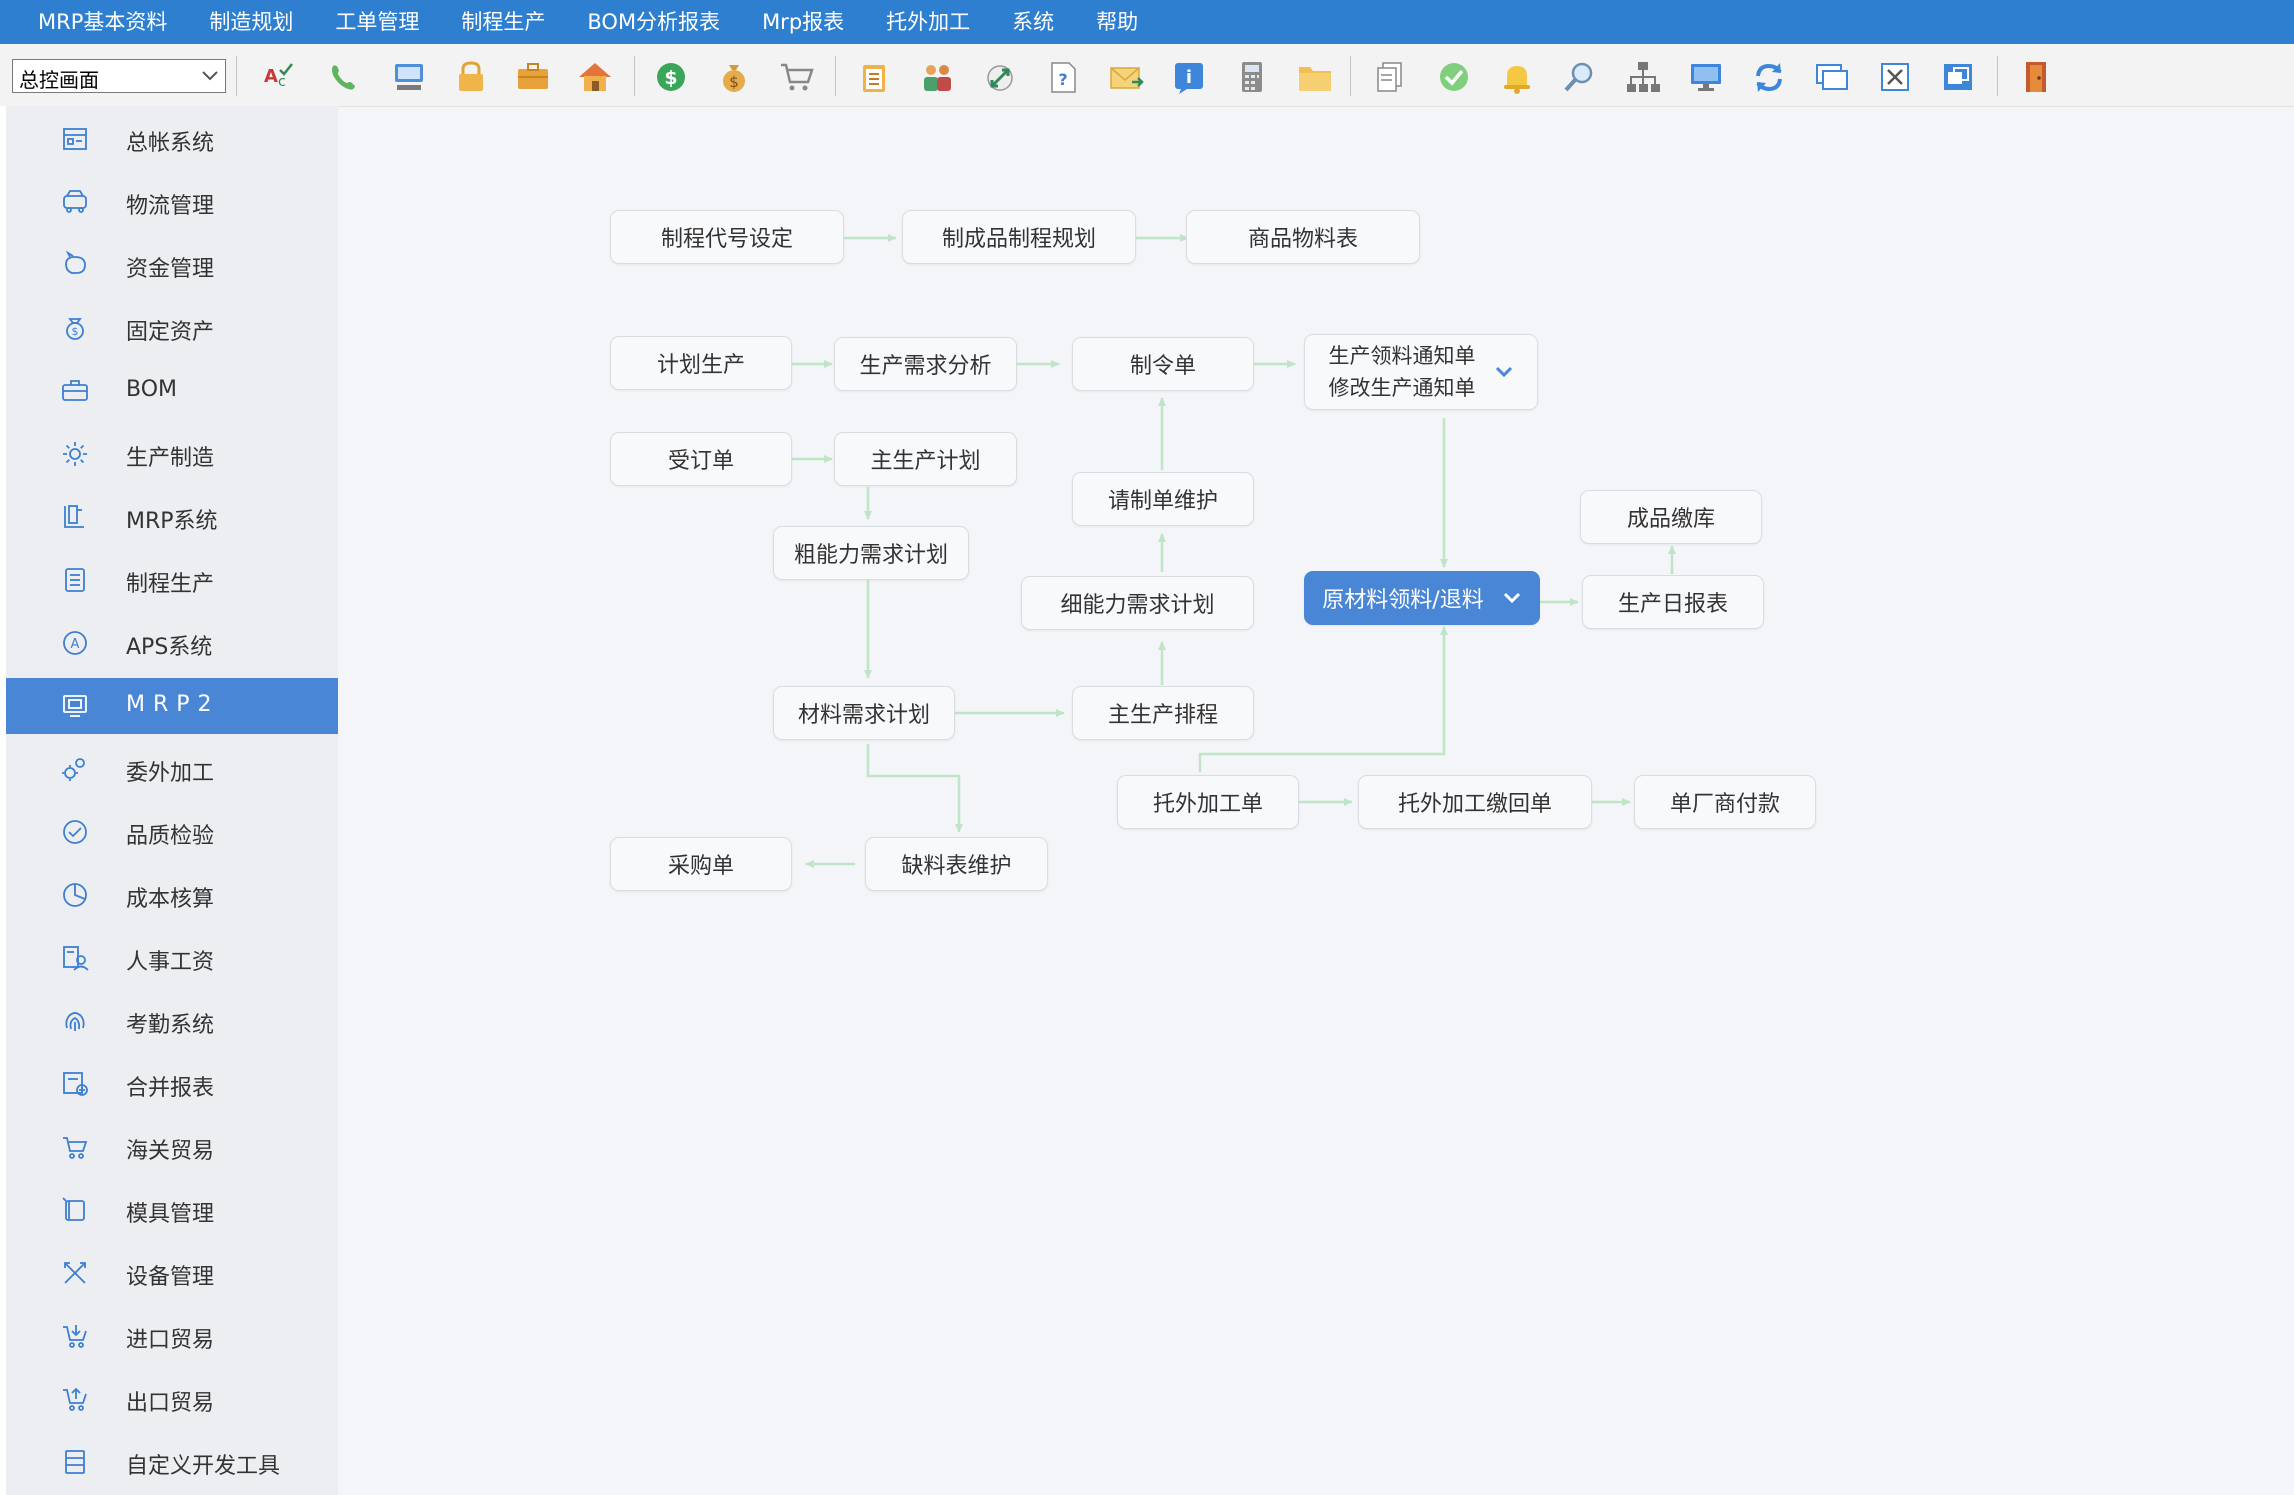  I want to click on clipboard-icon-button, so click(874, 77).